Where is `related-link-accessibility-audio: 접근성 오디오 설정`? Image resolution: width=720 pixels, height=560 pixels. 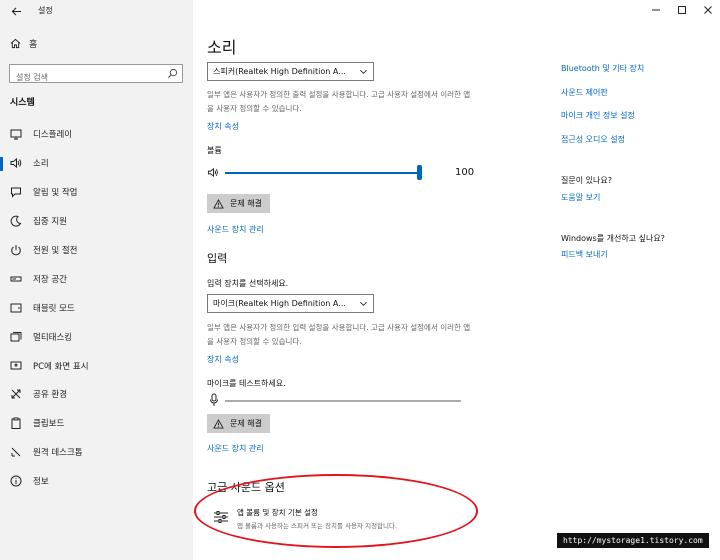
related-link-accessibility-audio: 접근성 오디오 설정 is located at coordinates (593, 139).